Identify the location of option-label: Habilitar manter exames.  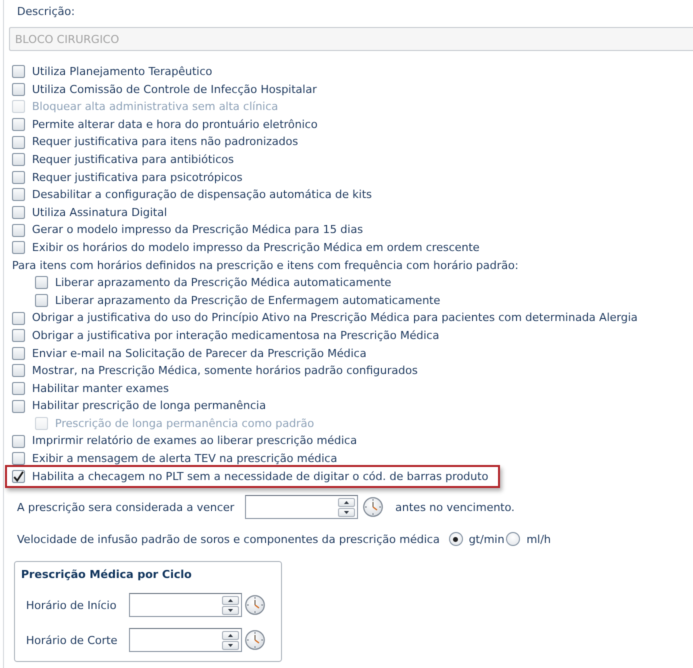
(100, 388).